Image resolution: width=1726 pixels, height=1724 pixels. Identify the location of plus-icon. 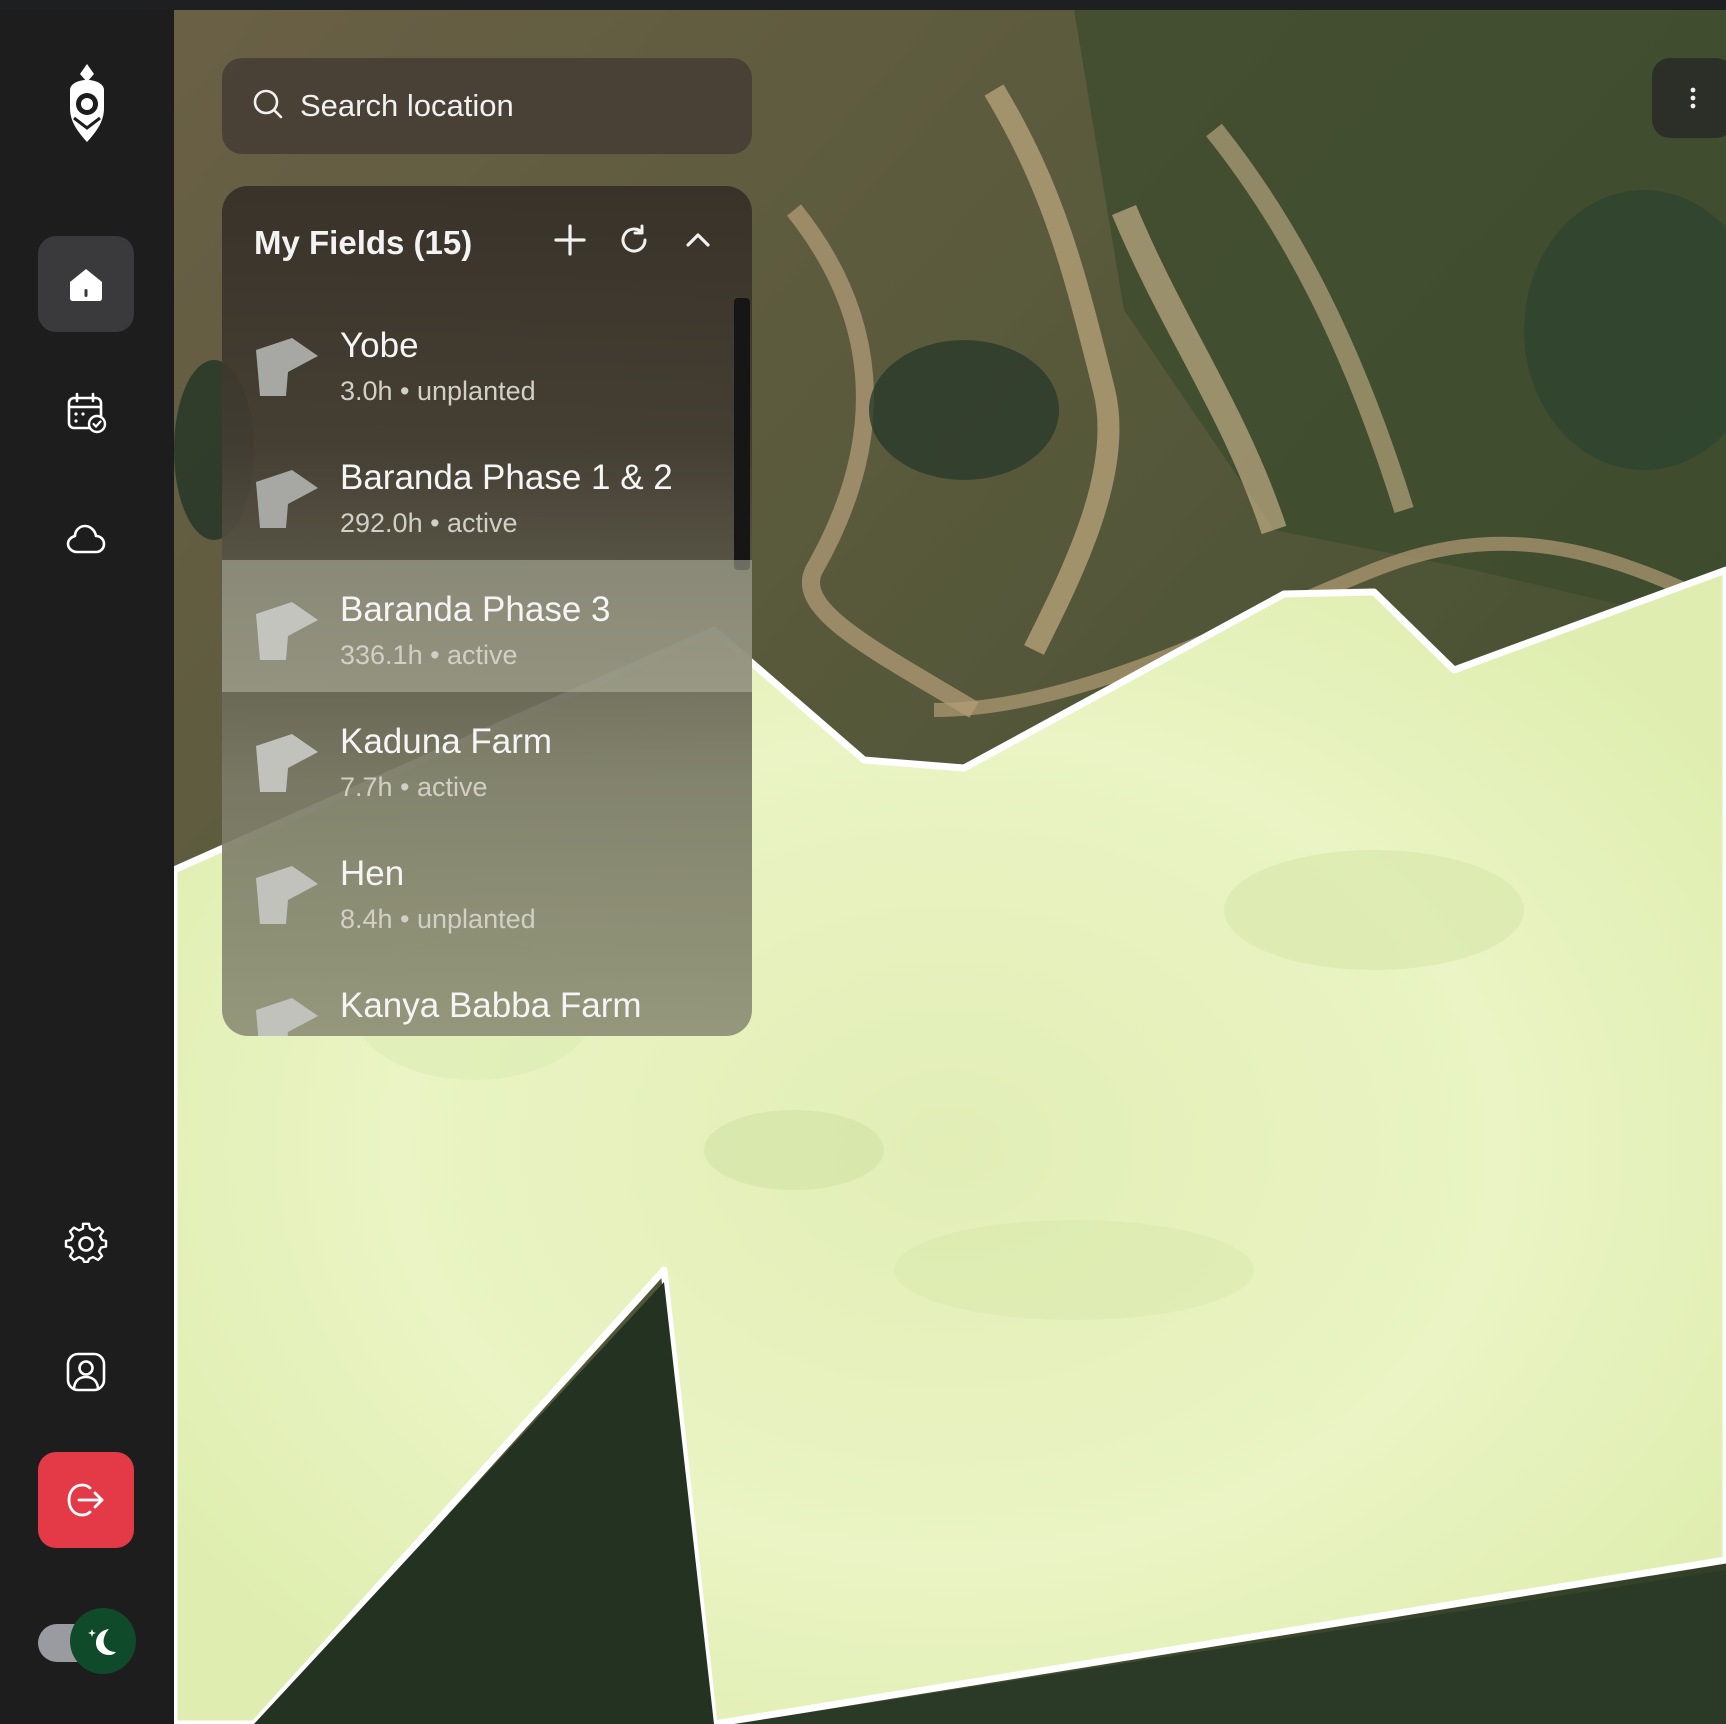
(570, 240).